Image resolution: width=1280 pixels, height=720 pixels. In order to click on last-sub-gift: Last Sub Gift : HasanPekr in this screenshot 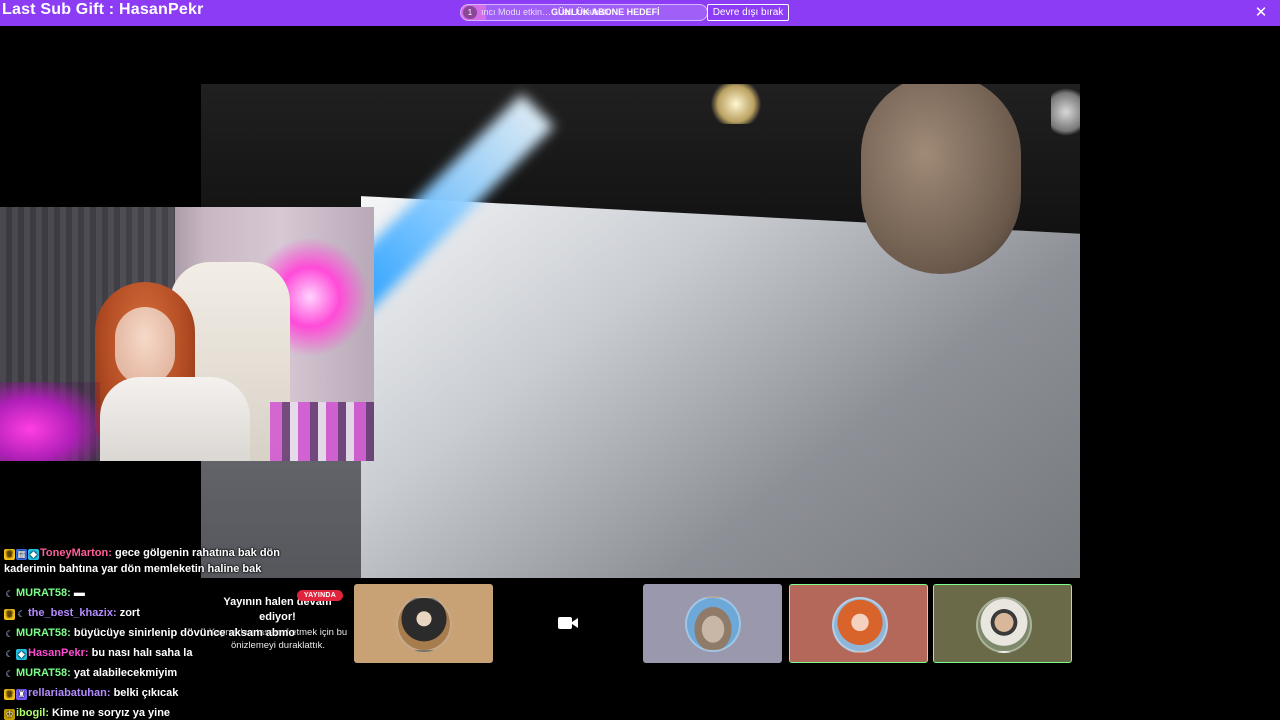, I will do `click(103, 9)`.